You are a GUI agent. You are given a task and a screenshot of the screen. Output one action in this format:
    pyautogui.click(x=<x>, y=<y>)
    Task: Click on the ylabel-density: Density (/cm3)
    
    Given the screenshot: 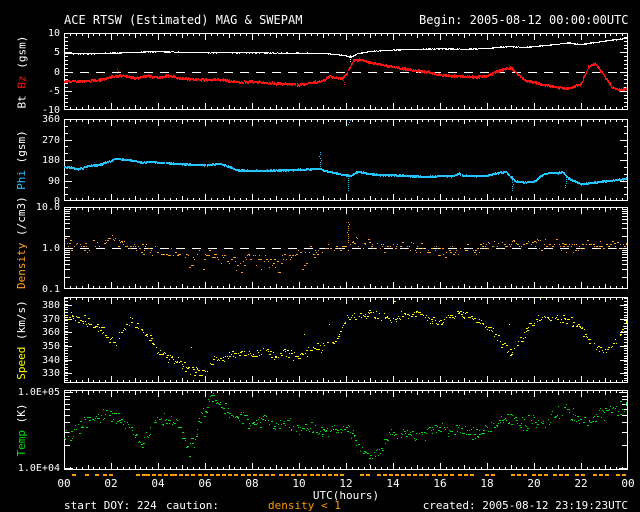 What is the action you would take?
    pyautogui.click(x=21, y=242)
    